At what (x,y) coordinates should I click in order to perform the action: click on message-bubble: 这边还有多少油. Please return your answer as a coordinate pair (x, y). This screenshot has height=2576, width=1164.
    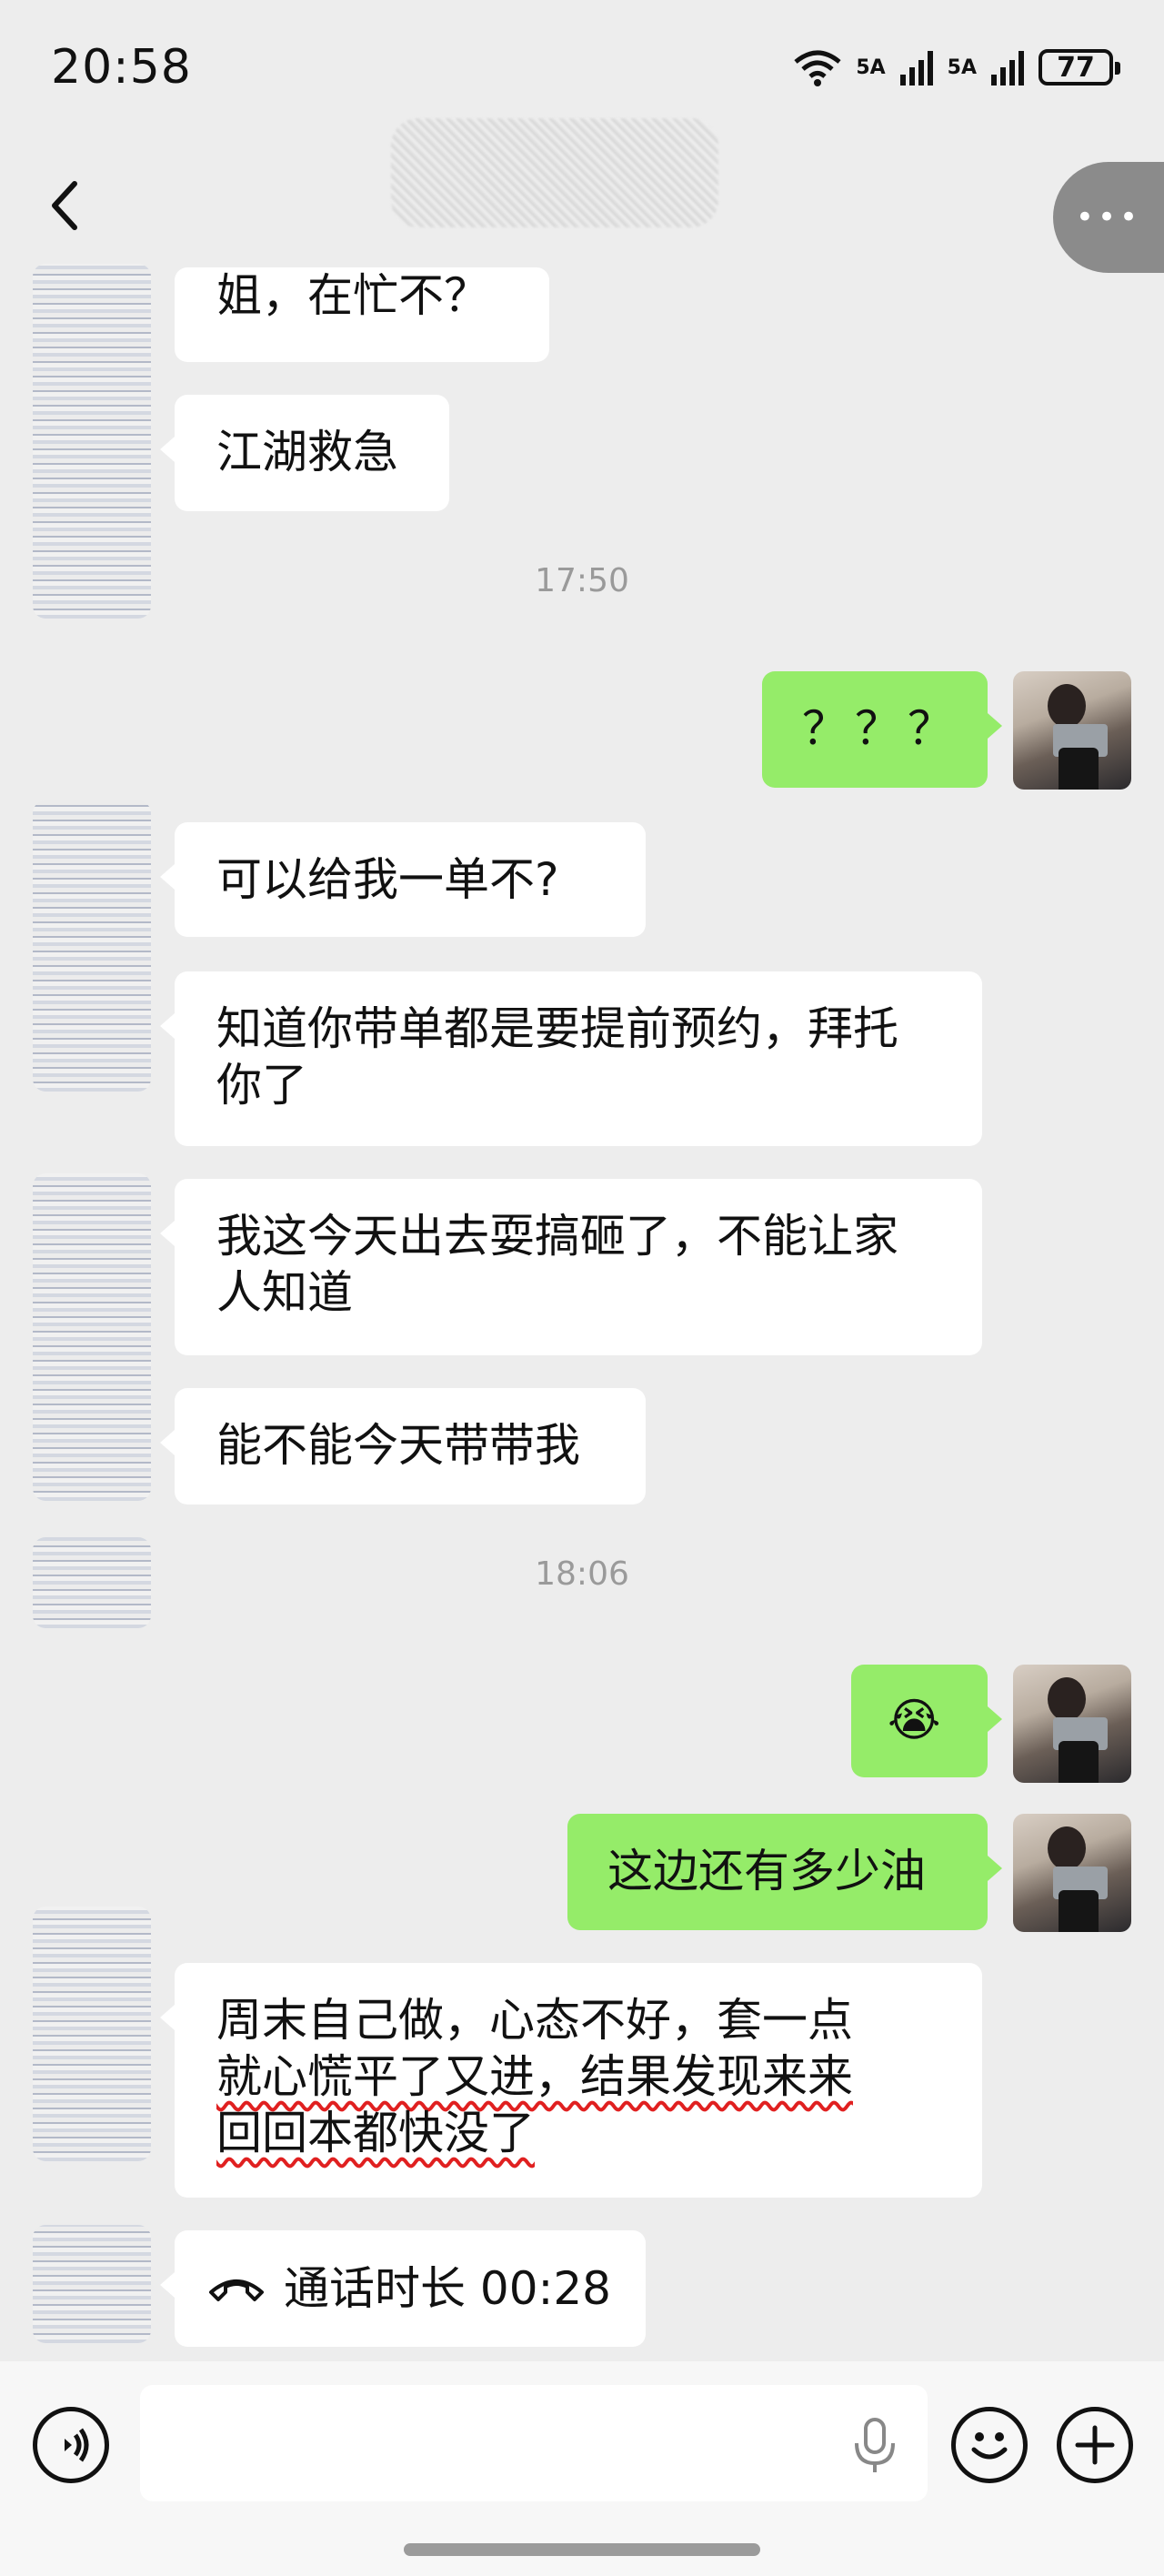
    Looking at the image, I should click on (785, 1872).